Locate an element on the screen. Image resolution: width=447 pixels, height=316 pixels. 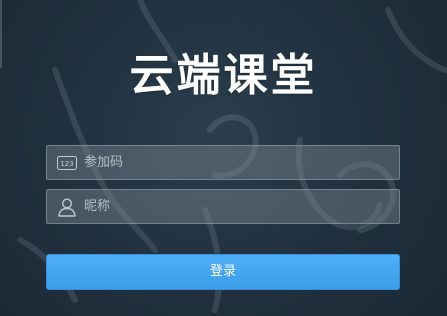
number-123-icon: 123 is located at coordinates (67, 162).